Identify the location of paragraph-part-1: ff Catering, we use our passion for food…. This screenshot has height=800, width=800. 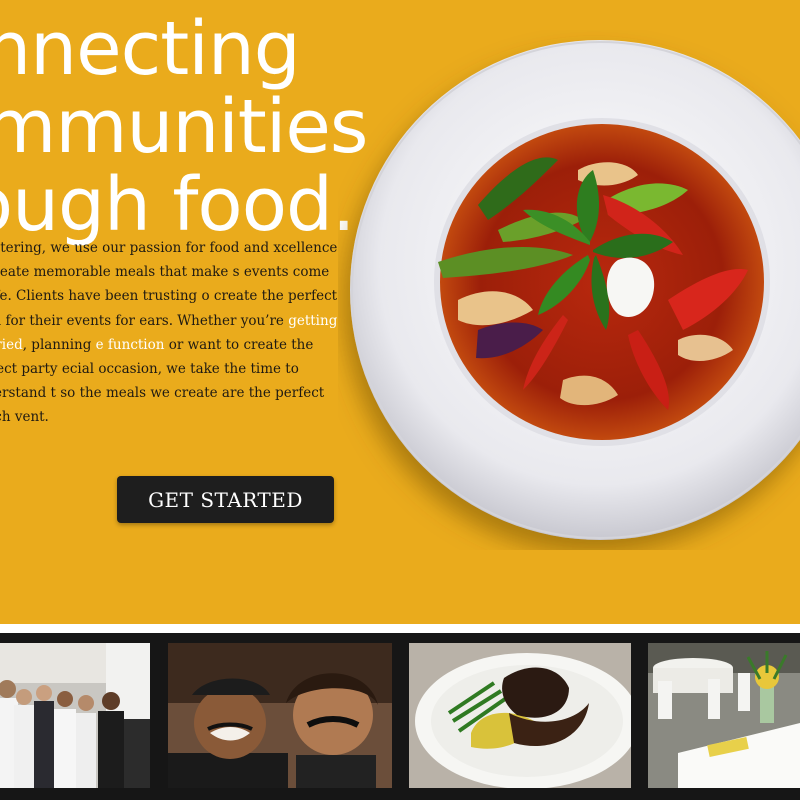
(169, 284).